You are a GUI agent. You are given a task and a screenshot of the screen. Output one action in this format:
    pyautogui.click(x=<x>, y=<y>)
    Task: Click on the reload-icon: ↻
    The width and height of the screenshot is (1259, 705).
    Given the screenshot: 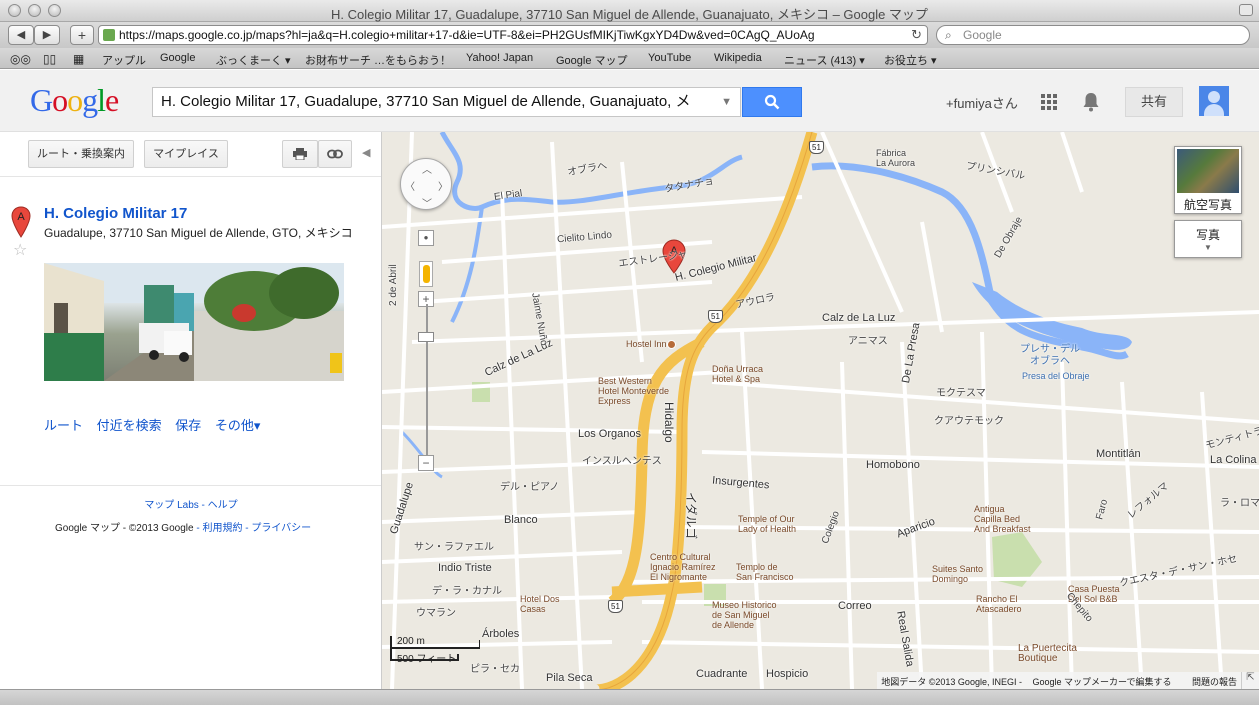 What is the action you would take?
    pyautogui.click(x=916, y=35)
    